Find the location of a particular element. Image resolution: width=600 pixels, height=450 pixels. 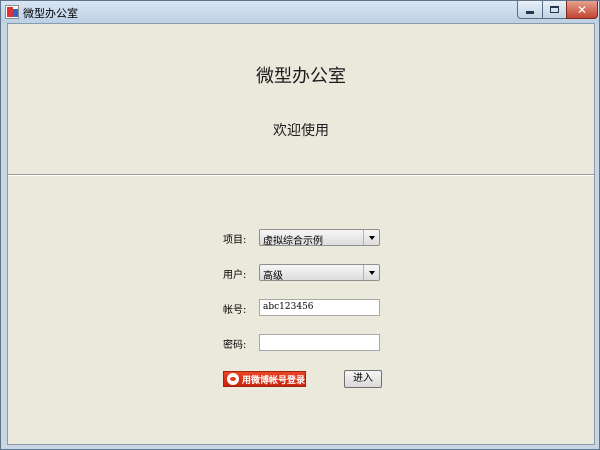

password-label: 密码: is located at coordinates (235, 345).